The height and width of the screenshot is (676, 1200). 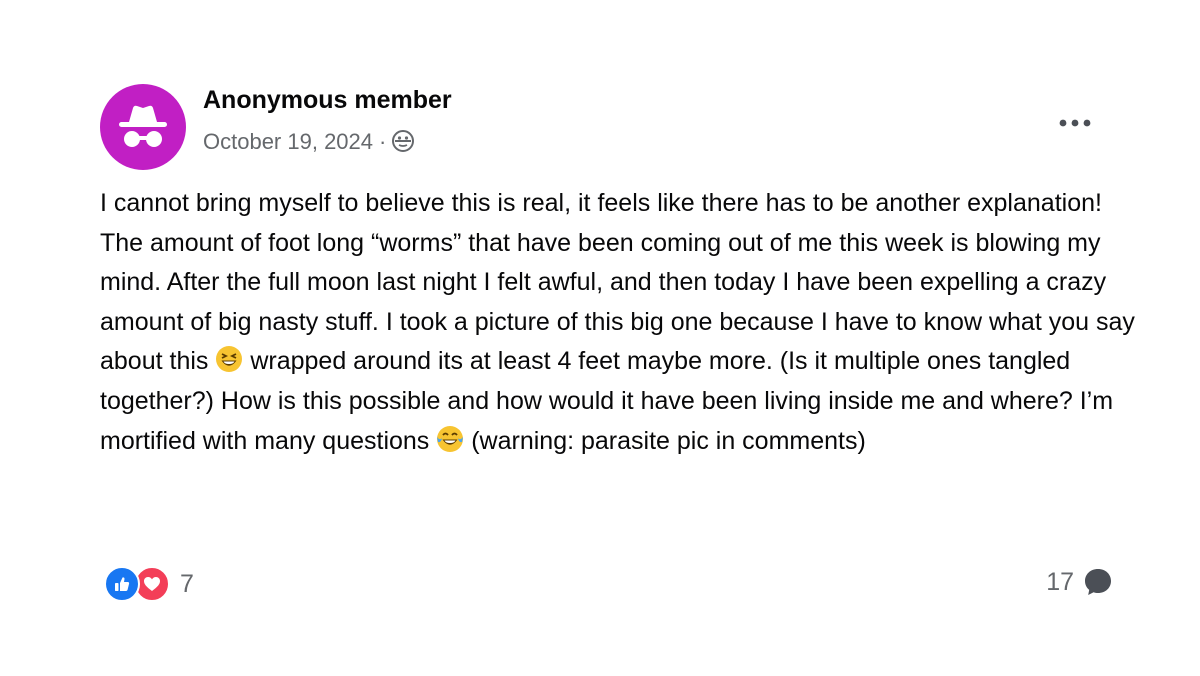 I want to click on group-privacy-icon, so click(x=404, y=142).